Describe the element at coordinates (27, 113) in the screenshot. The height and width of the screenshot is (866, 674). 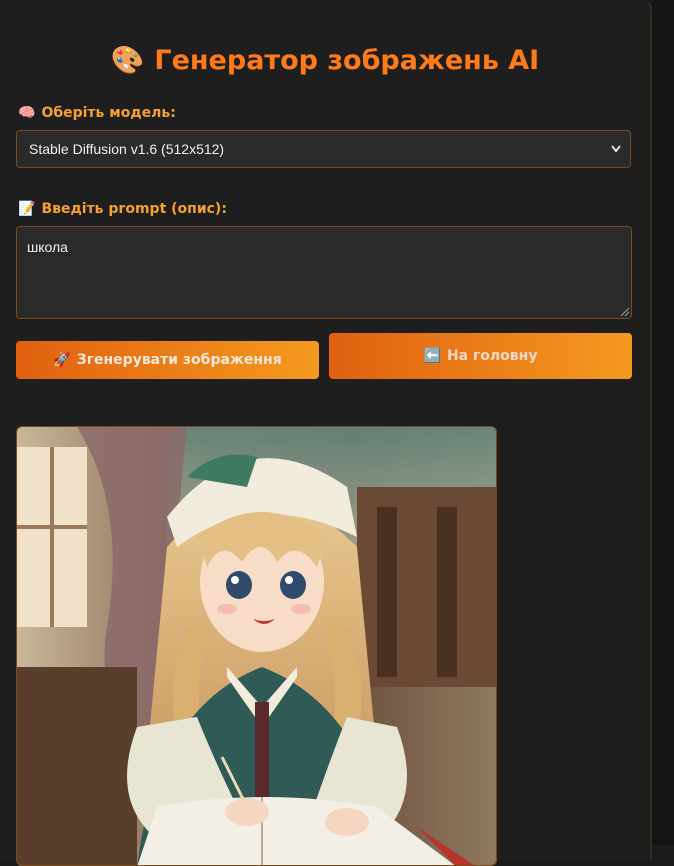
I see `brain-icon: 🧠` at that location.